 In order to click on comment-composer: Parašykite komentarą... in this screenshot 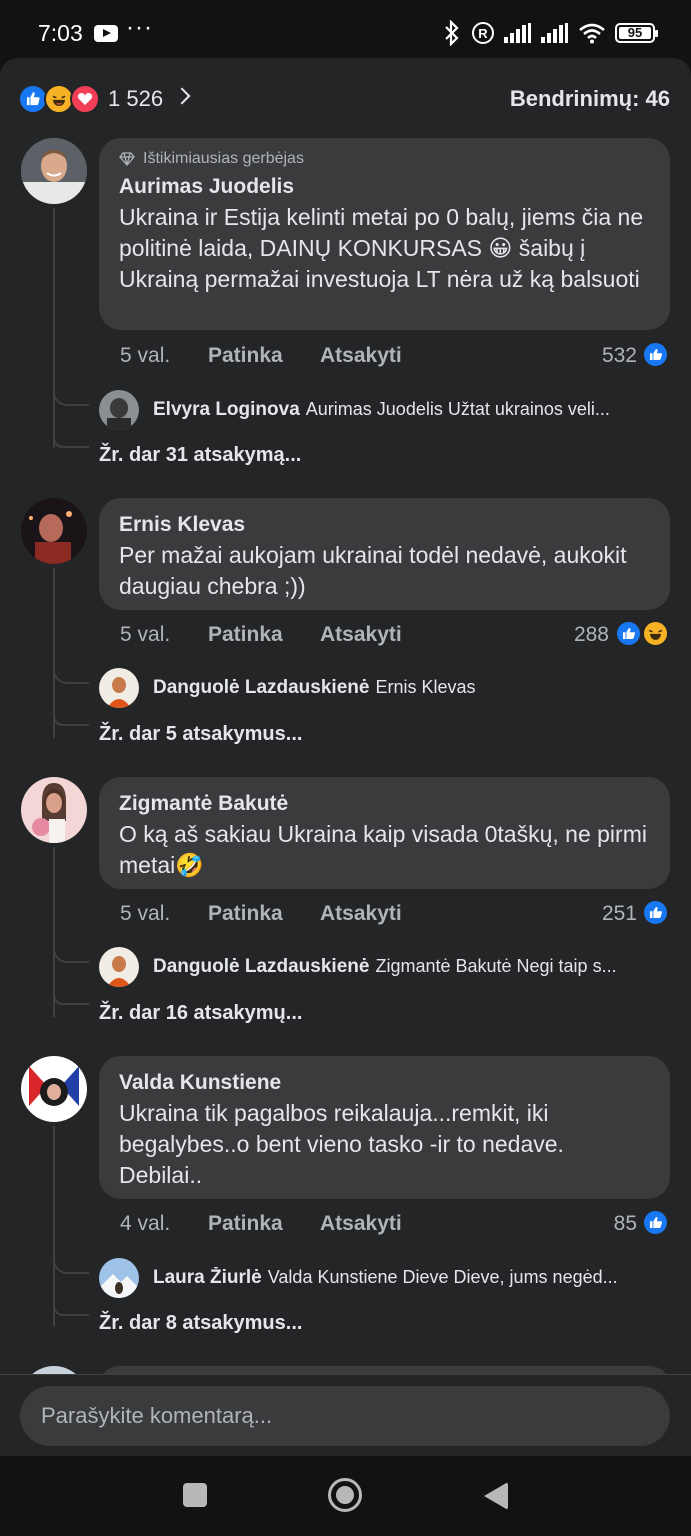, I will do `click(345, 1415)`.